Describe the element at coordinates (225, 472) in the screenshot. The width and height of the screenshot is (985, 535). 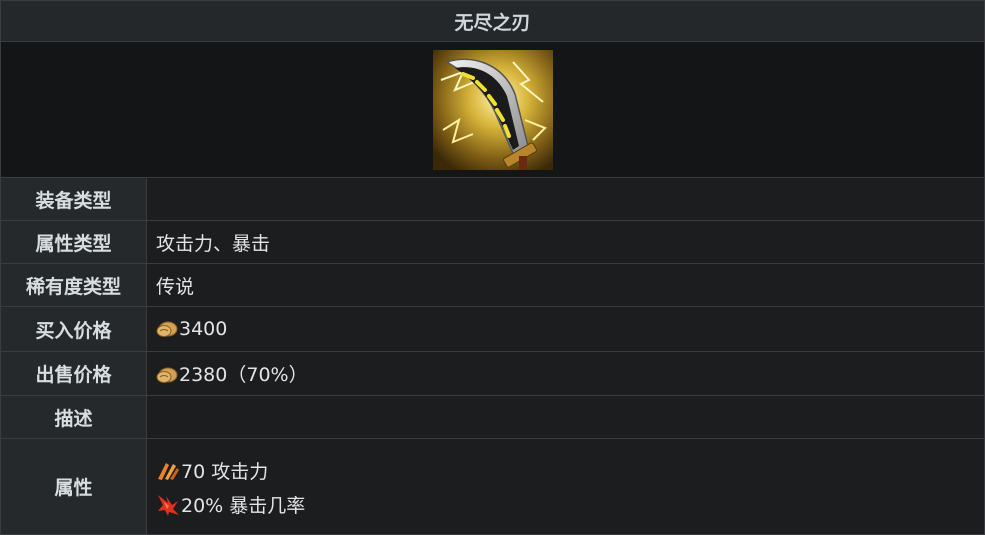
I see `stat-attack-text: 70 攻击力` at that location.